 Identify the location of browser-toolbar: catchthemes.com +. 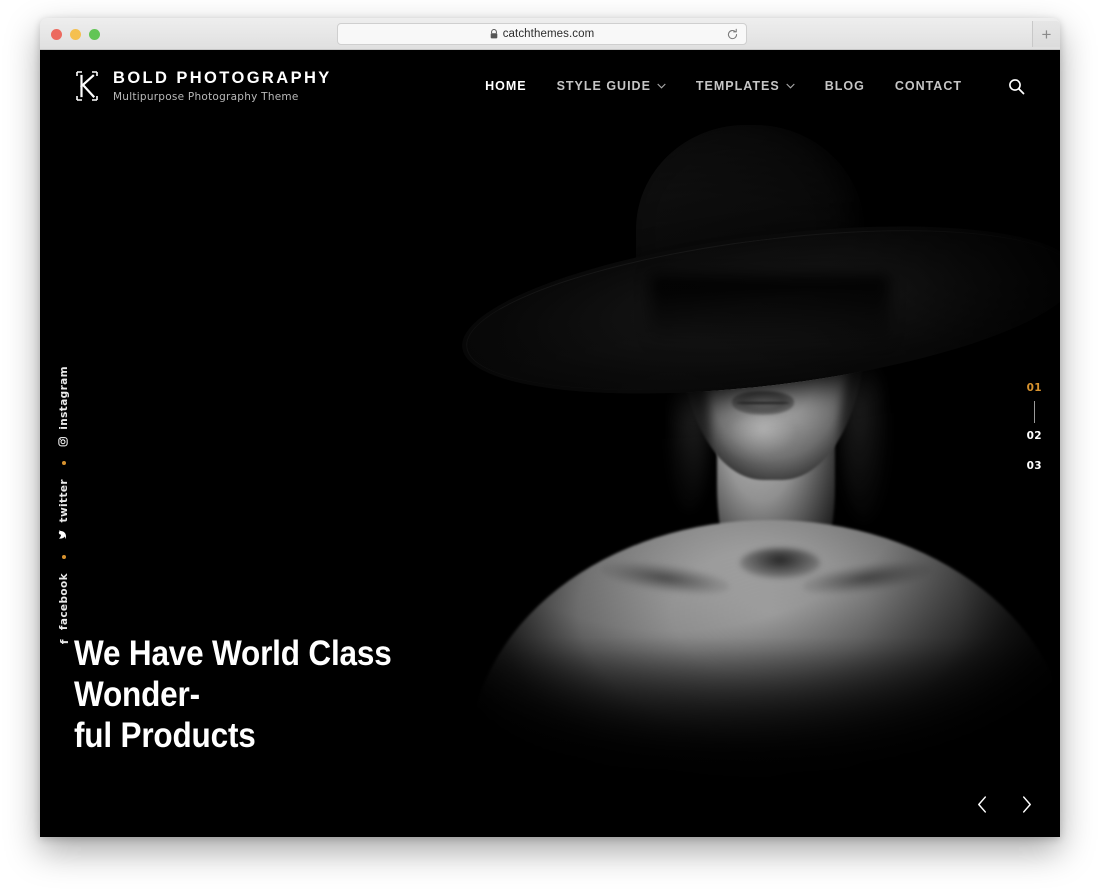
(550, 34).